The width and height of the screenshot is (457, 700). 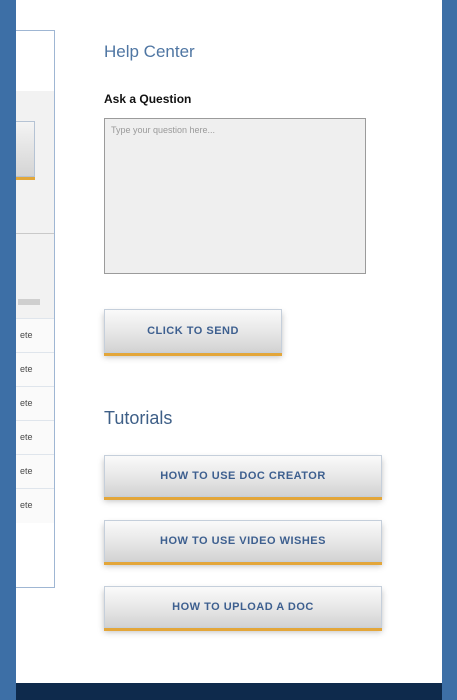 I want to click on footer-bar, so click(x=229, y=691).